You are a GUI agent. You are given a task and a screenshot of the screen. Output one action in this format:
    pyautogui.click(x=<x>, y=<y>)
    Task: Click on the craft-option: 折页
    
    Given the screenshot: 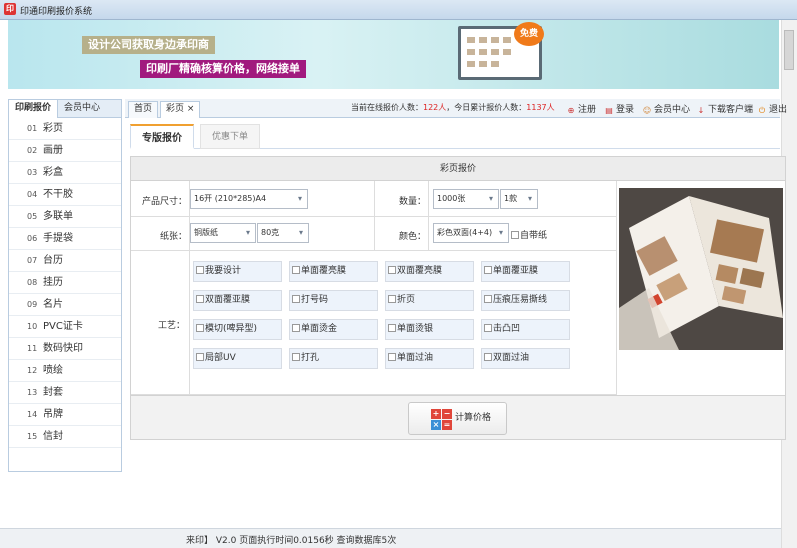 What is the action you would take?
    pyautogui.click(x=429, y=300)
    